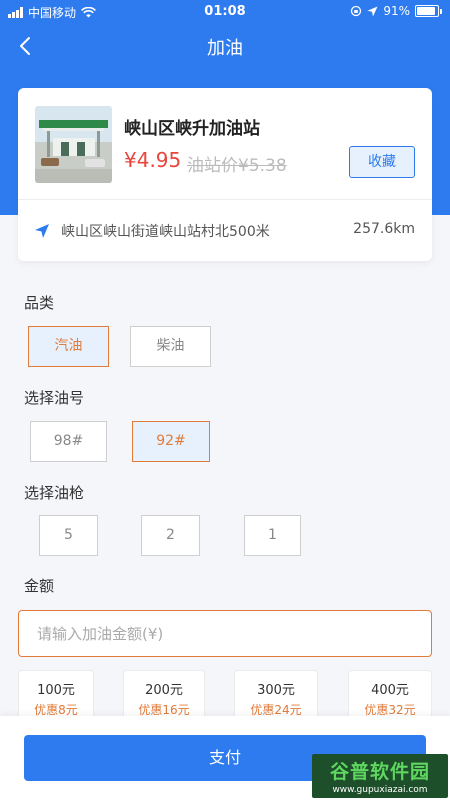  Describe the element at coordinates (39, 303) in the screenshot. I see `category-label: 品类` at that location.